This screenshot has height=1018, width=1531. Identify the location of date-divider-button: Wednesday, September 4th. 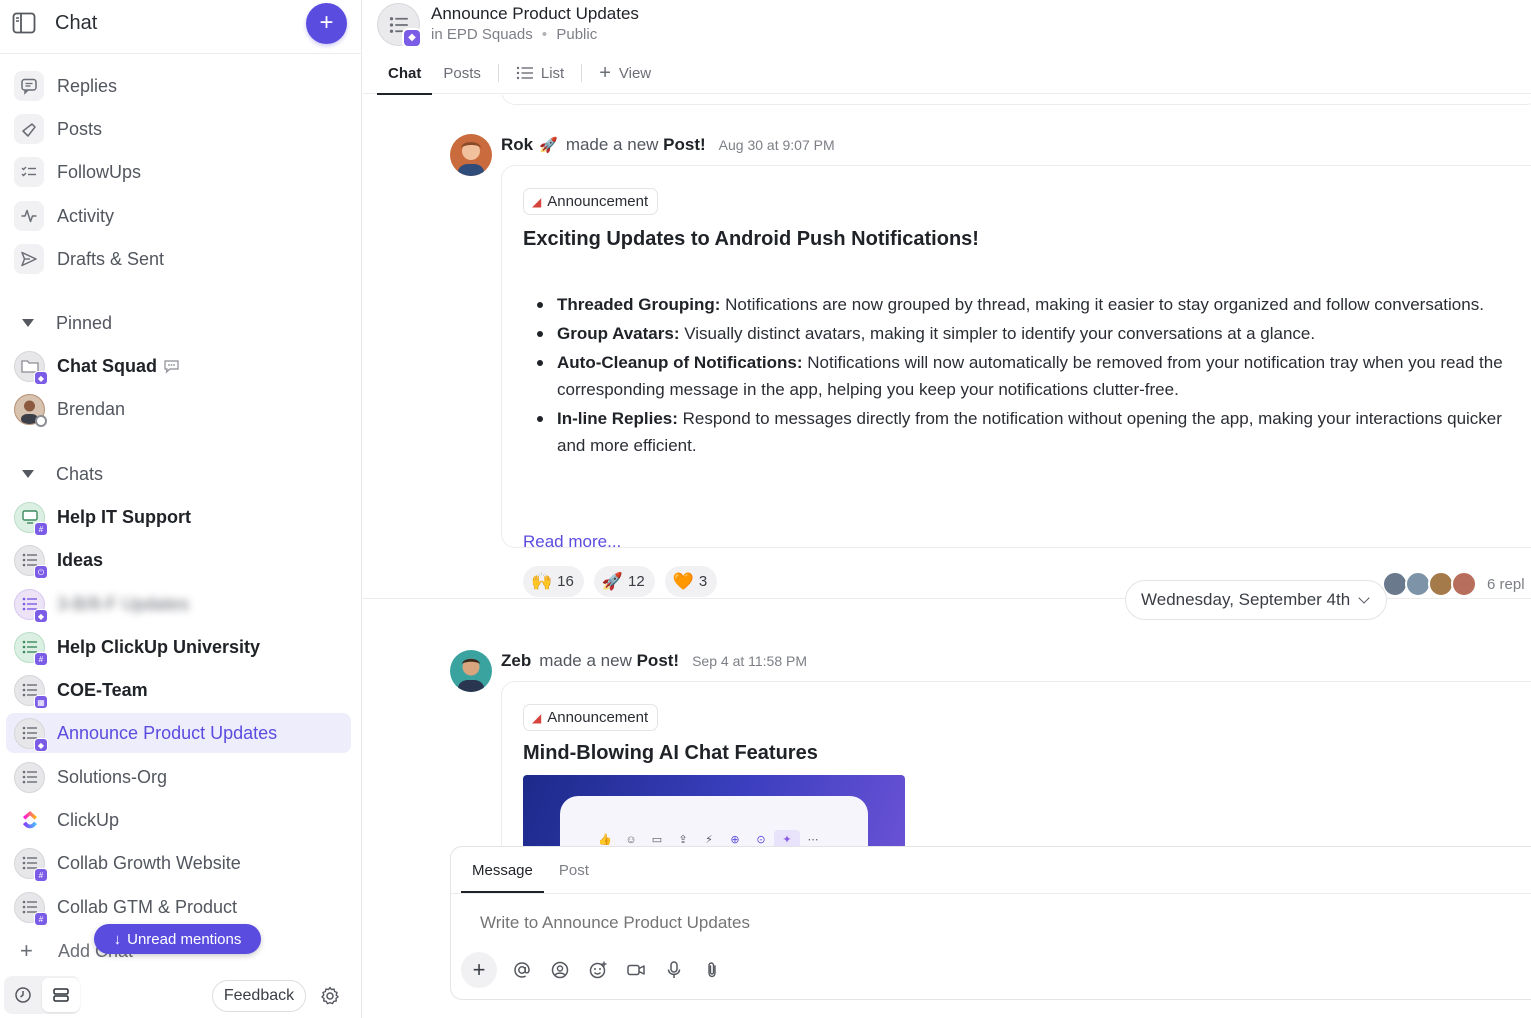
(1256, 600).